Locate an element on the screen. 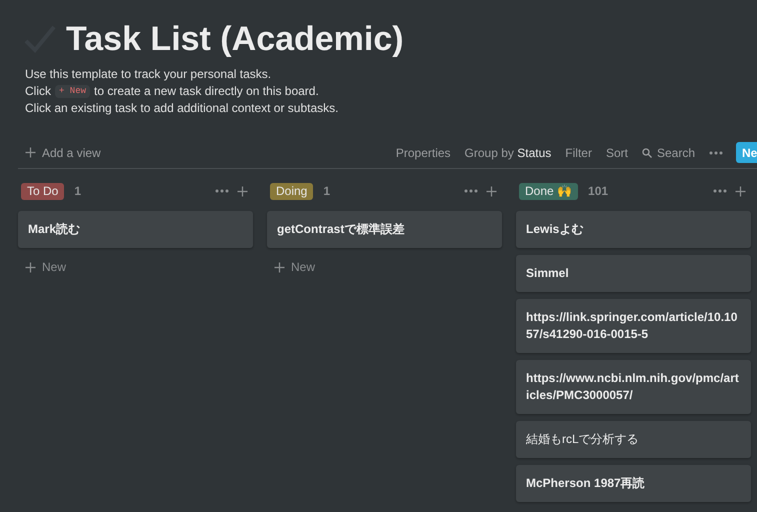  task-card: getContrastで標準誤差 is located at coordinates (384, 229).